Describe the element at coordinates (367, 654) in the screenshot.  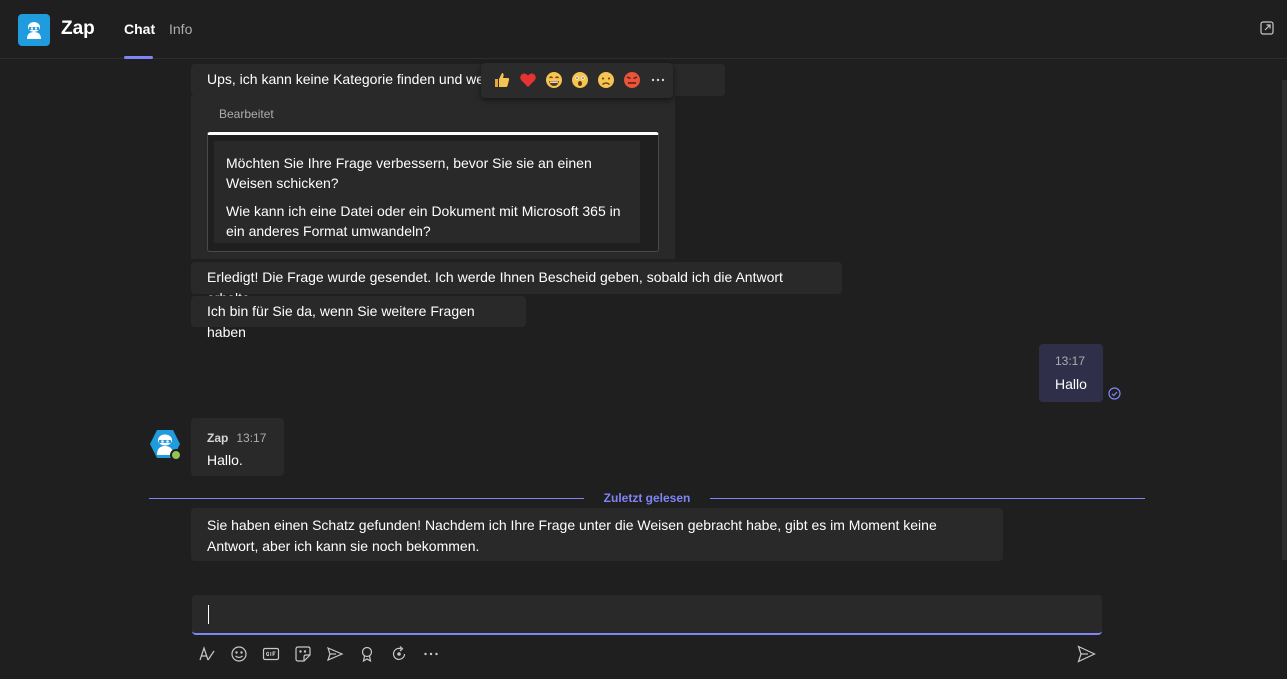
I see `praise-icon` at that location.